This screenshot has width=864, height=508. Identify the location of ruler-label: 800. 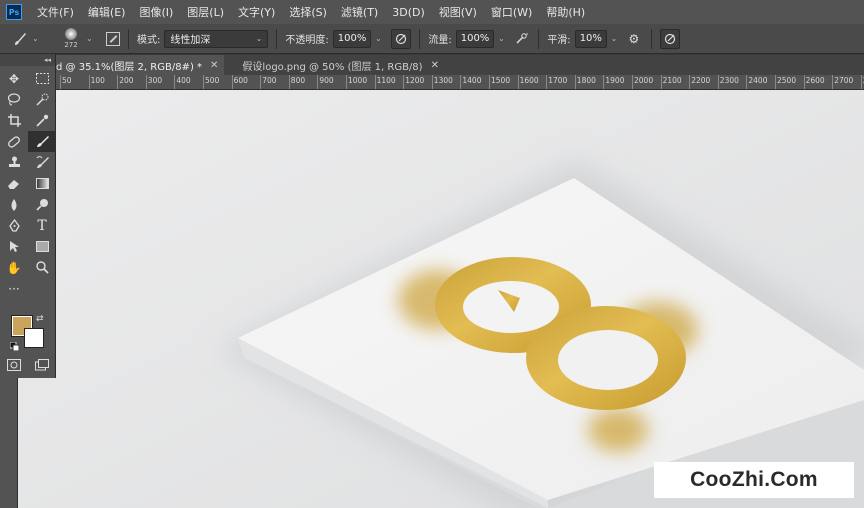
(298, 80).